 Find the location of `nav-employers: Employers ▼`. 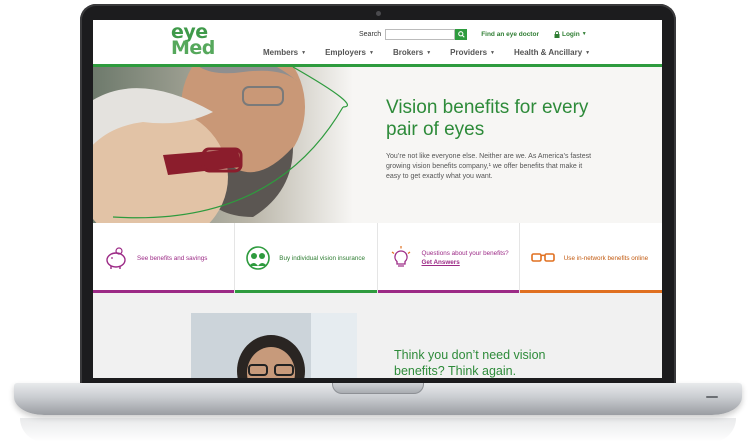

nav-employers: Employers ▼ is located at coordinates (349, 52).